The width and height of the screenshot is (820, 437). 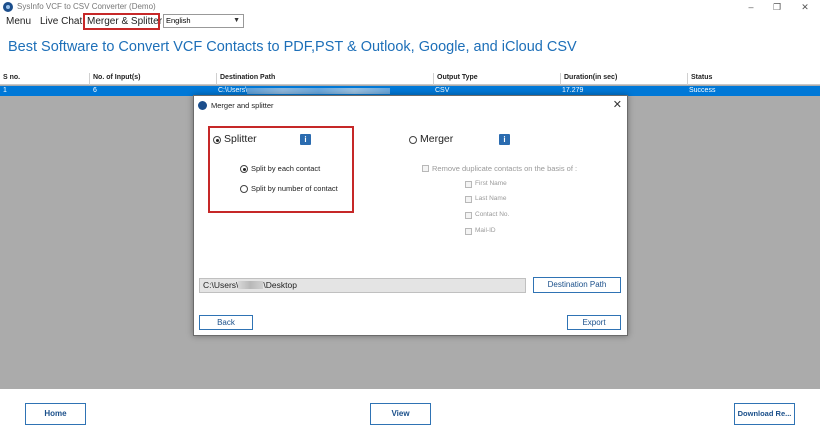 What do you see at coordinates (594, 322) in the screenshot?
I see `export-button: Export` at bounding box center [594, 322].